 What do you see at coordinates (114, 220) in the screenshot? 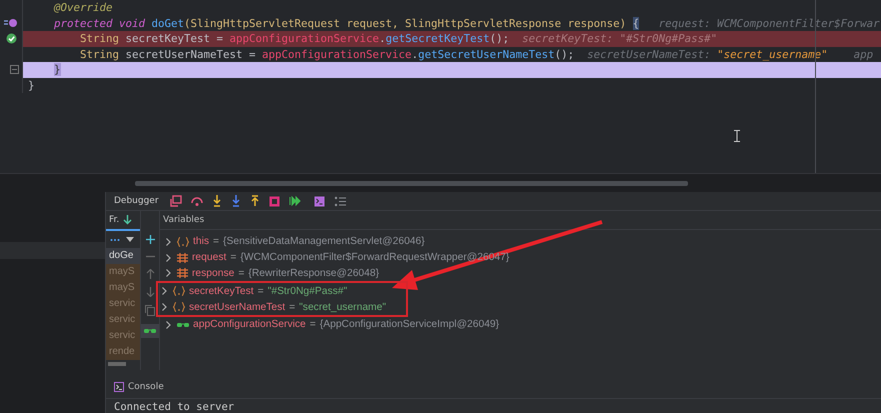
I see `frames-tab: Fr.` at bounding box center [114, 220].